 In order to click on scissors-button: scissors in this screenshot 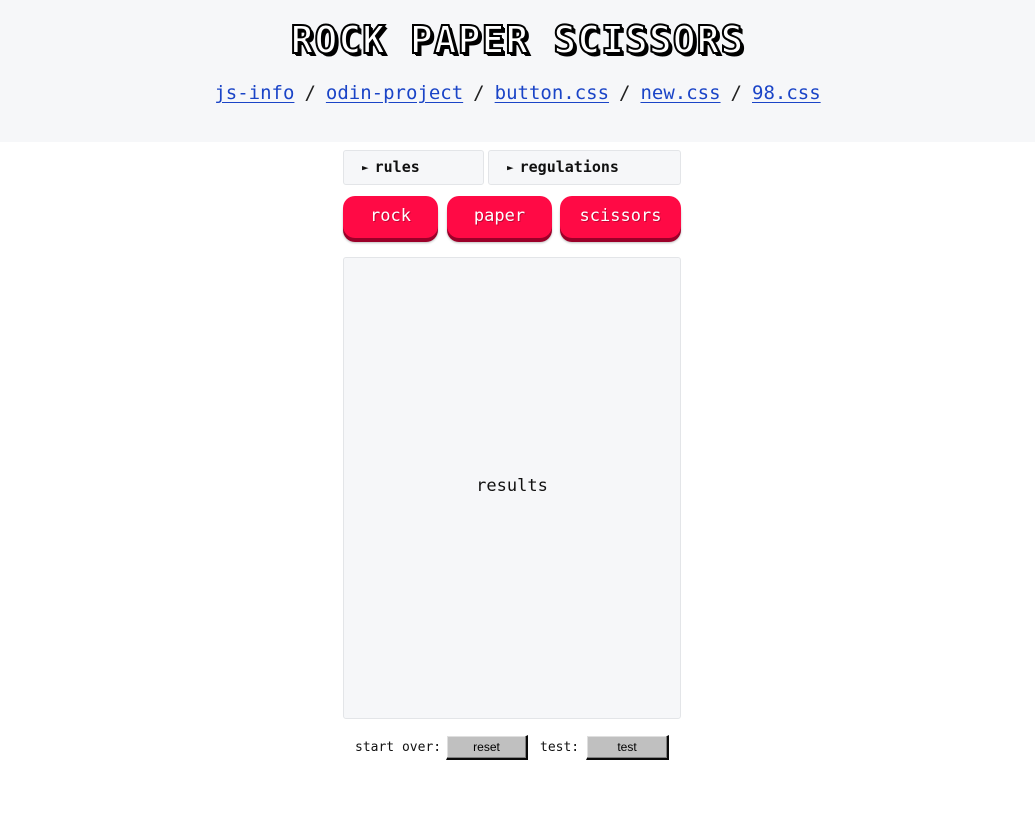, I will do `click(620, 217)`.